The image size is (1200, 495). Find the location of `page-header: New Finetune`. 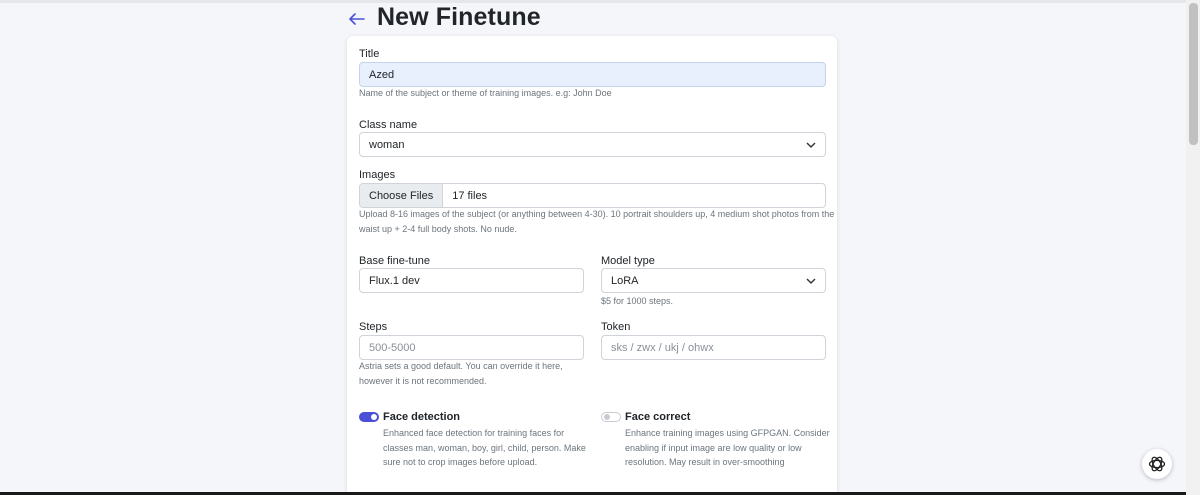

page-header: New Finetune is located at coordinates (444, 17).